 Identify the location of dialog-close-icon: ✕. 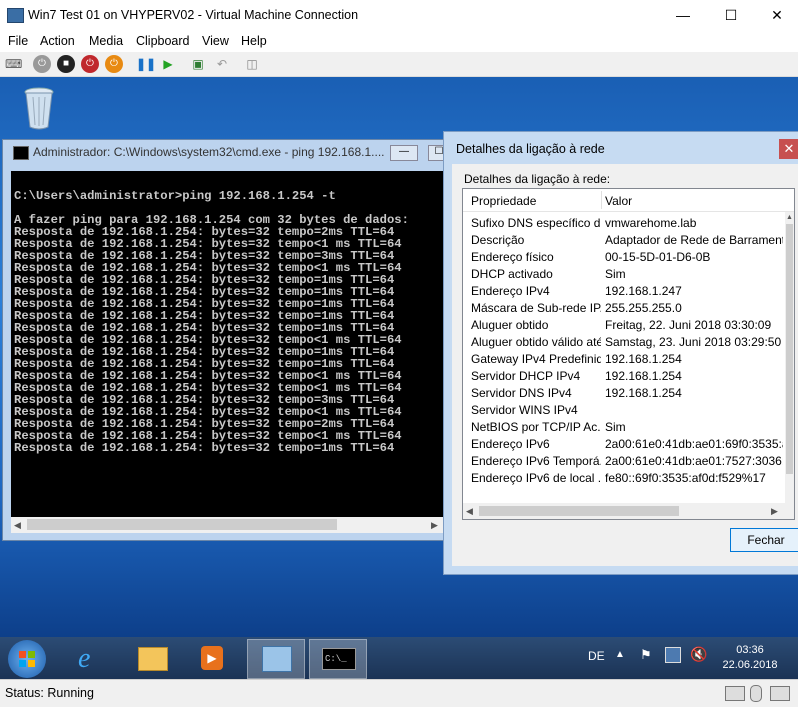
(788, 149).